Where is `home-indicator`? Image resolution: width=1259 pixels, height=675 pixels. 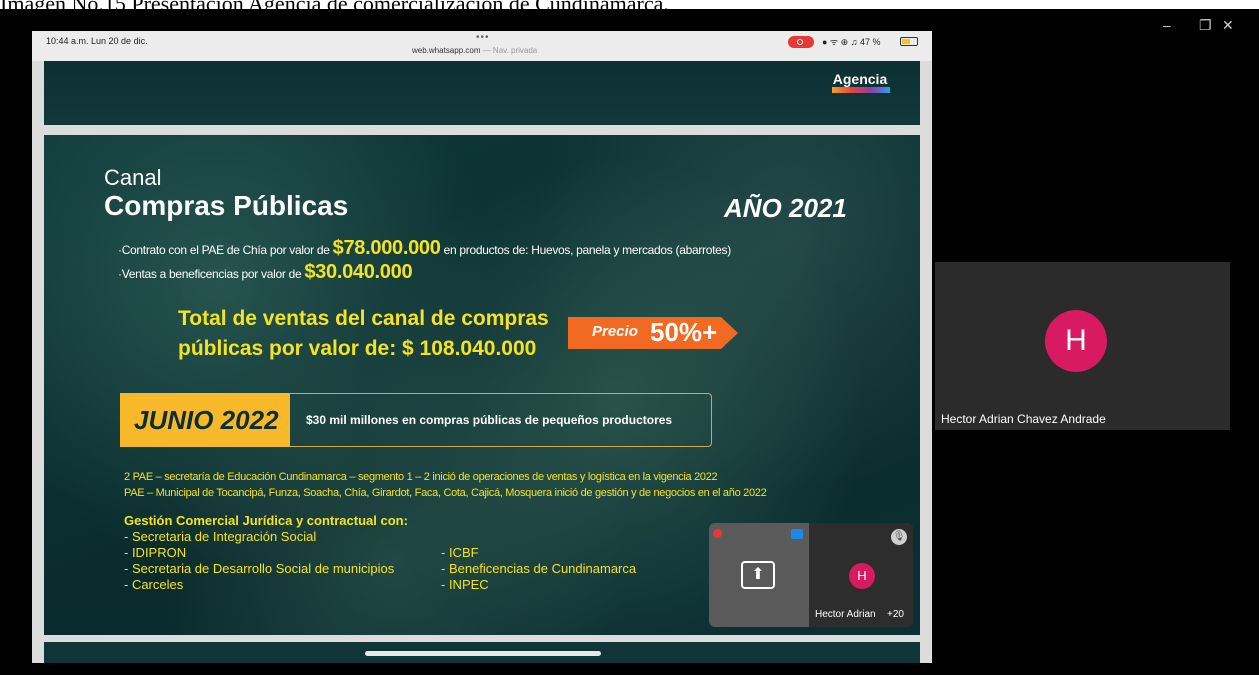 home-indicator is located at coordinates (483, 653).